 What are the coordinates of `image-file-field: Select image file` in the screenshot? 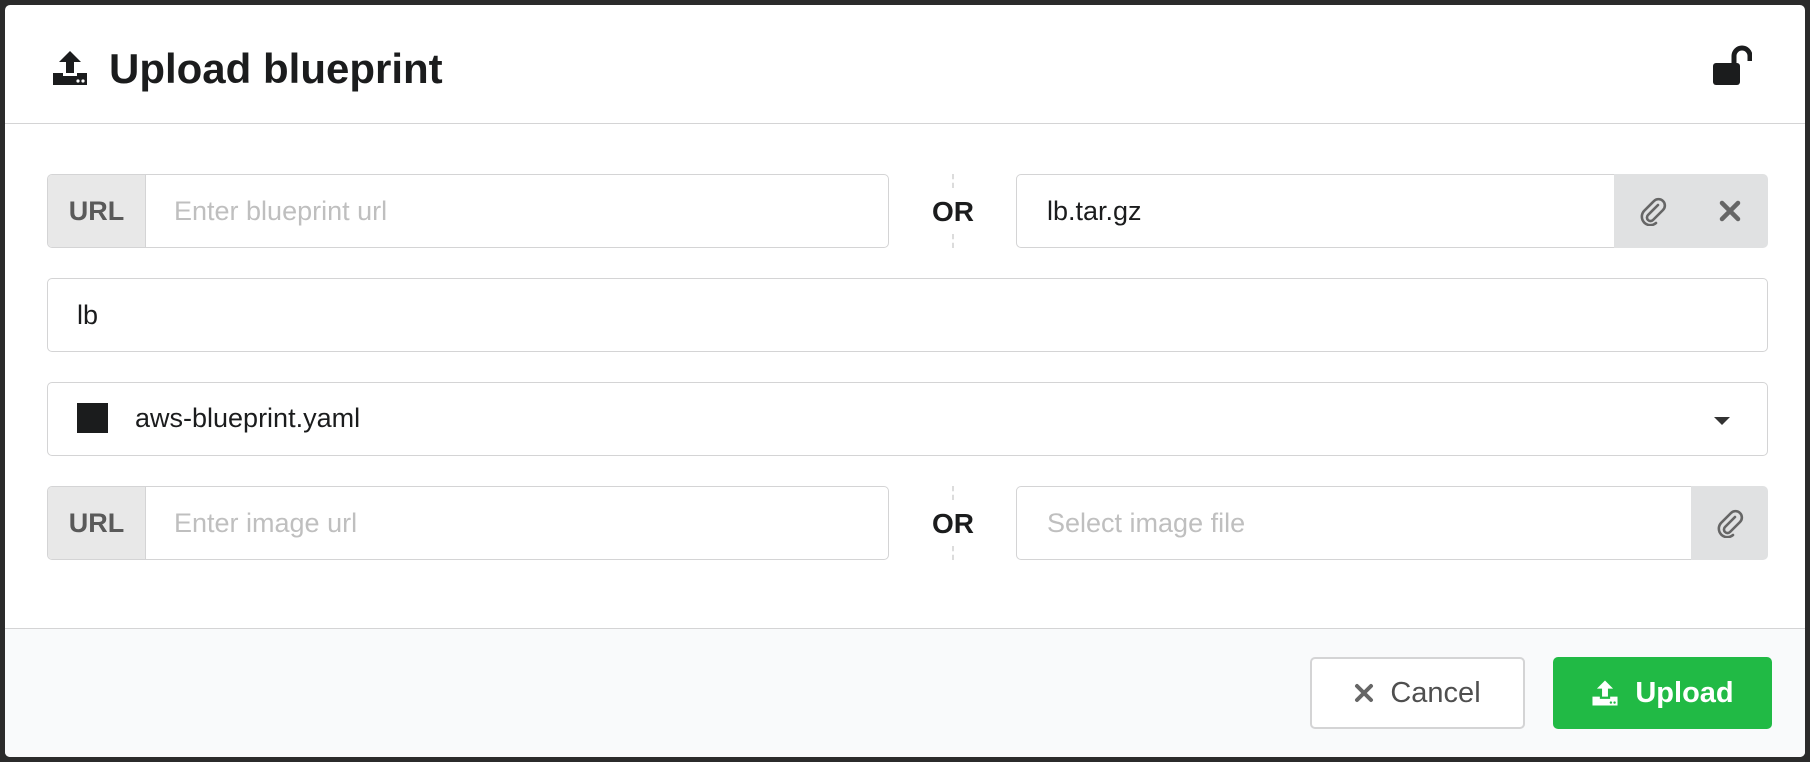 It's located at (1392, 523).